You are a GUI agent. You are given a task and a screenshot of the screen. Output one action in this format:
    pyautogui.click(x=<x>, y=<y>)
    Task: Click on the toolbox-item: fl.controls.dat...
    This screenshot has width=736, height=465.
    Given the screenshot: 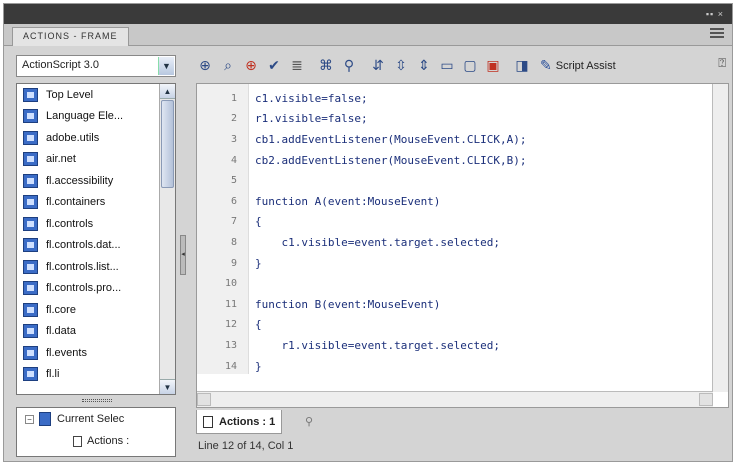 What is the action you would take?
    pyautogui.click(x=96, y=246)
    